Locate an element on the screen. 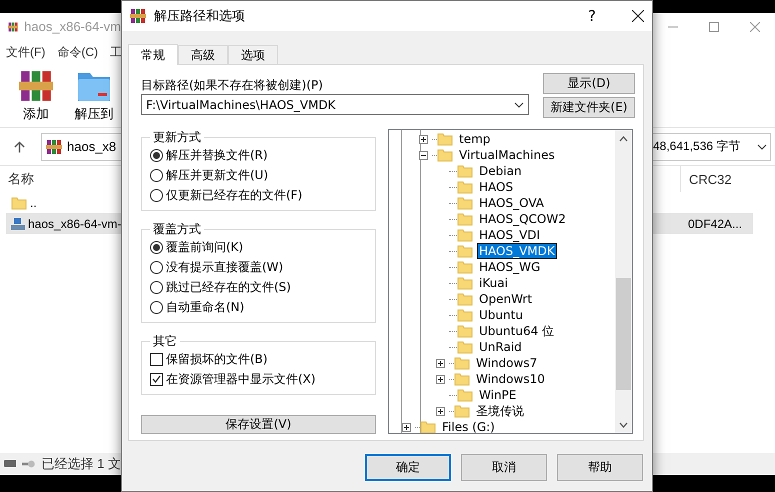 This screenshot has width=775, height=492. checkbox-option: 在资源管理器中显示文件(X) is located at coordinates (259, 379).